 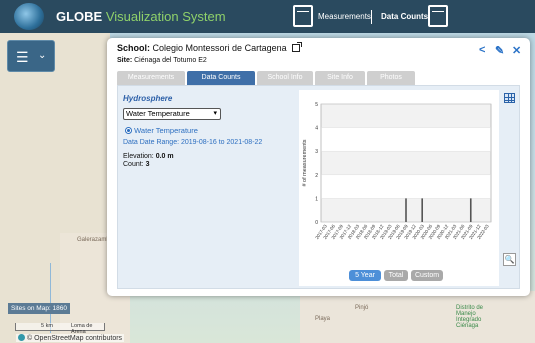 What do you see at coordinates (316, 152) in the screenshot?
I see `y-tick-label: 3` at bounding box center [316, 152].